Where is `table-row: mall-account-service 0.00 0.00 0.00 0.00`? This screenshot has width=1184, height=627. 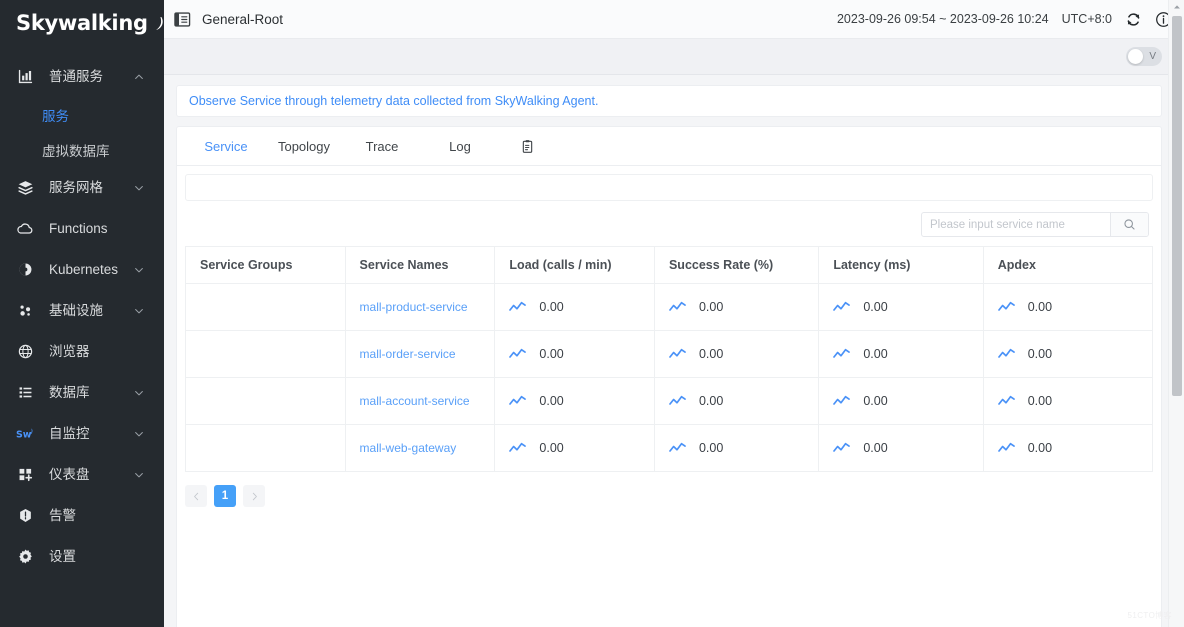 table-row: mall-account-service 0.00 0.00 0.00 0.00 is located at coordinates (669, 401).